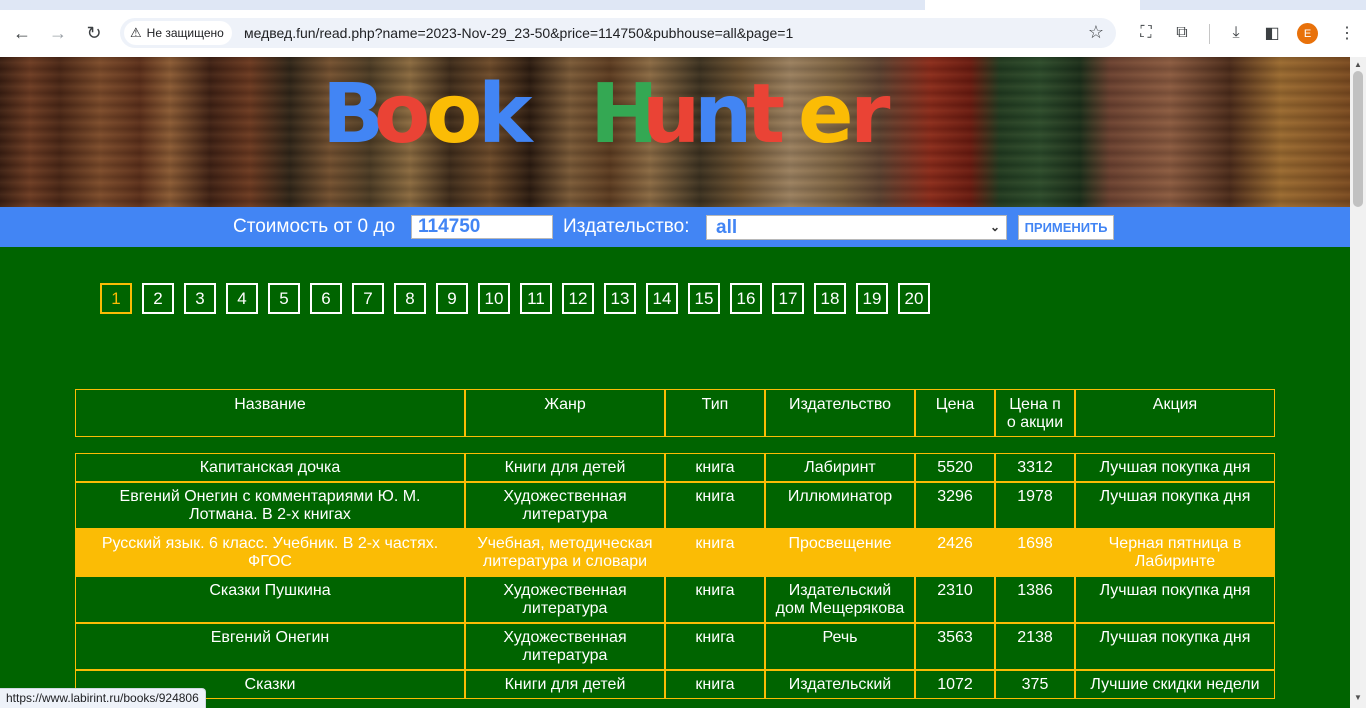  Describe the element at coordinates (1358, 139) in the screenshot. I see `scrollbar-thumb` at that location.